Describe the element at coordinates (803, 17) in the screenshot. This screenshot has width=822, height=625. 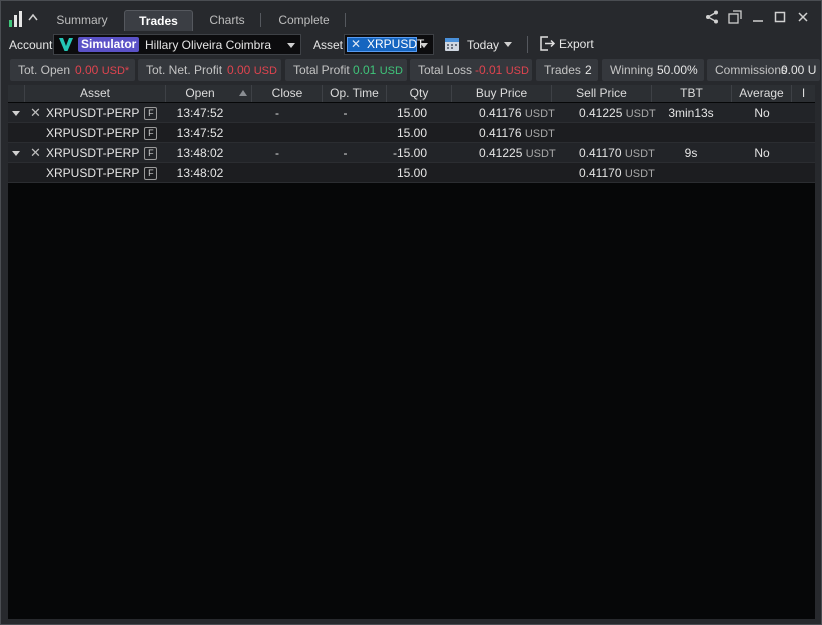
I see `close-icon` at that location.